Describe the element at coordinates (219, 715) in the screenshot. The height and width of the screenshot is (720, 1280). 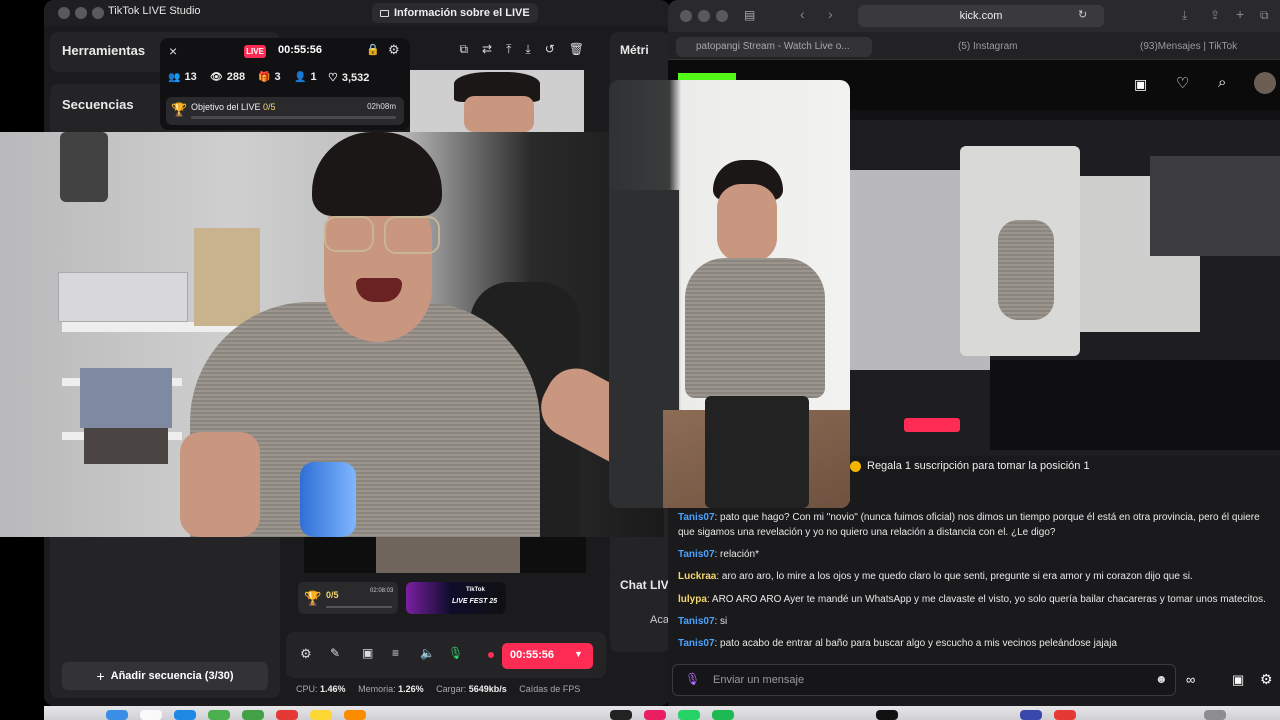
I see `messages-icon` at that location.